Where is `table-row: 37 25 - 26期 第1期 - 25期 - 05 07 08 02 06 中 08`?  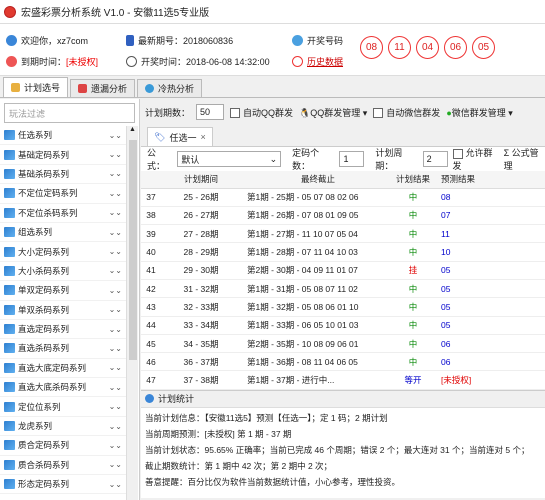
table-row: 37 25 - 26期 第1期 - 25期 - 05 07 08 02 06 中 08 is located at coordinates (343, 197).